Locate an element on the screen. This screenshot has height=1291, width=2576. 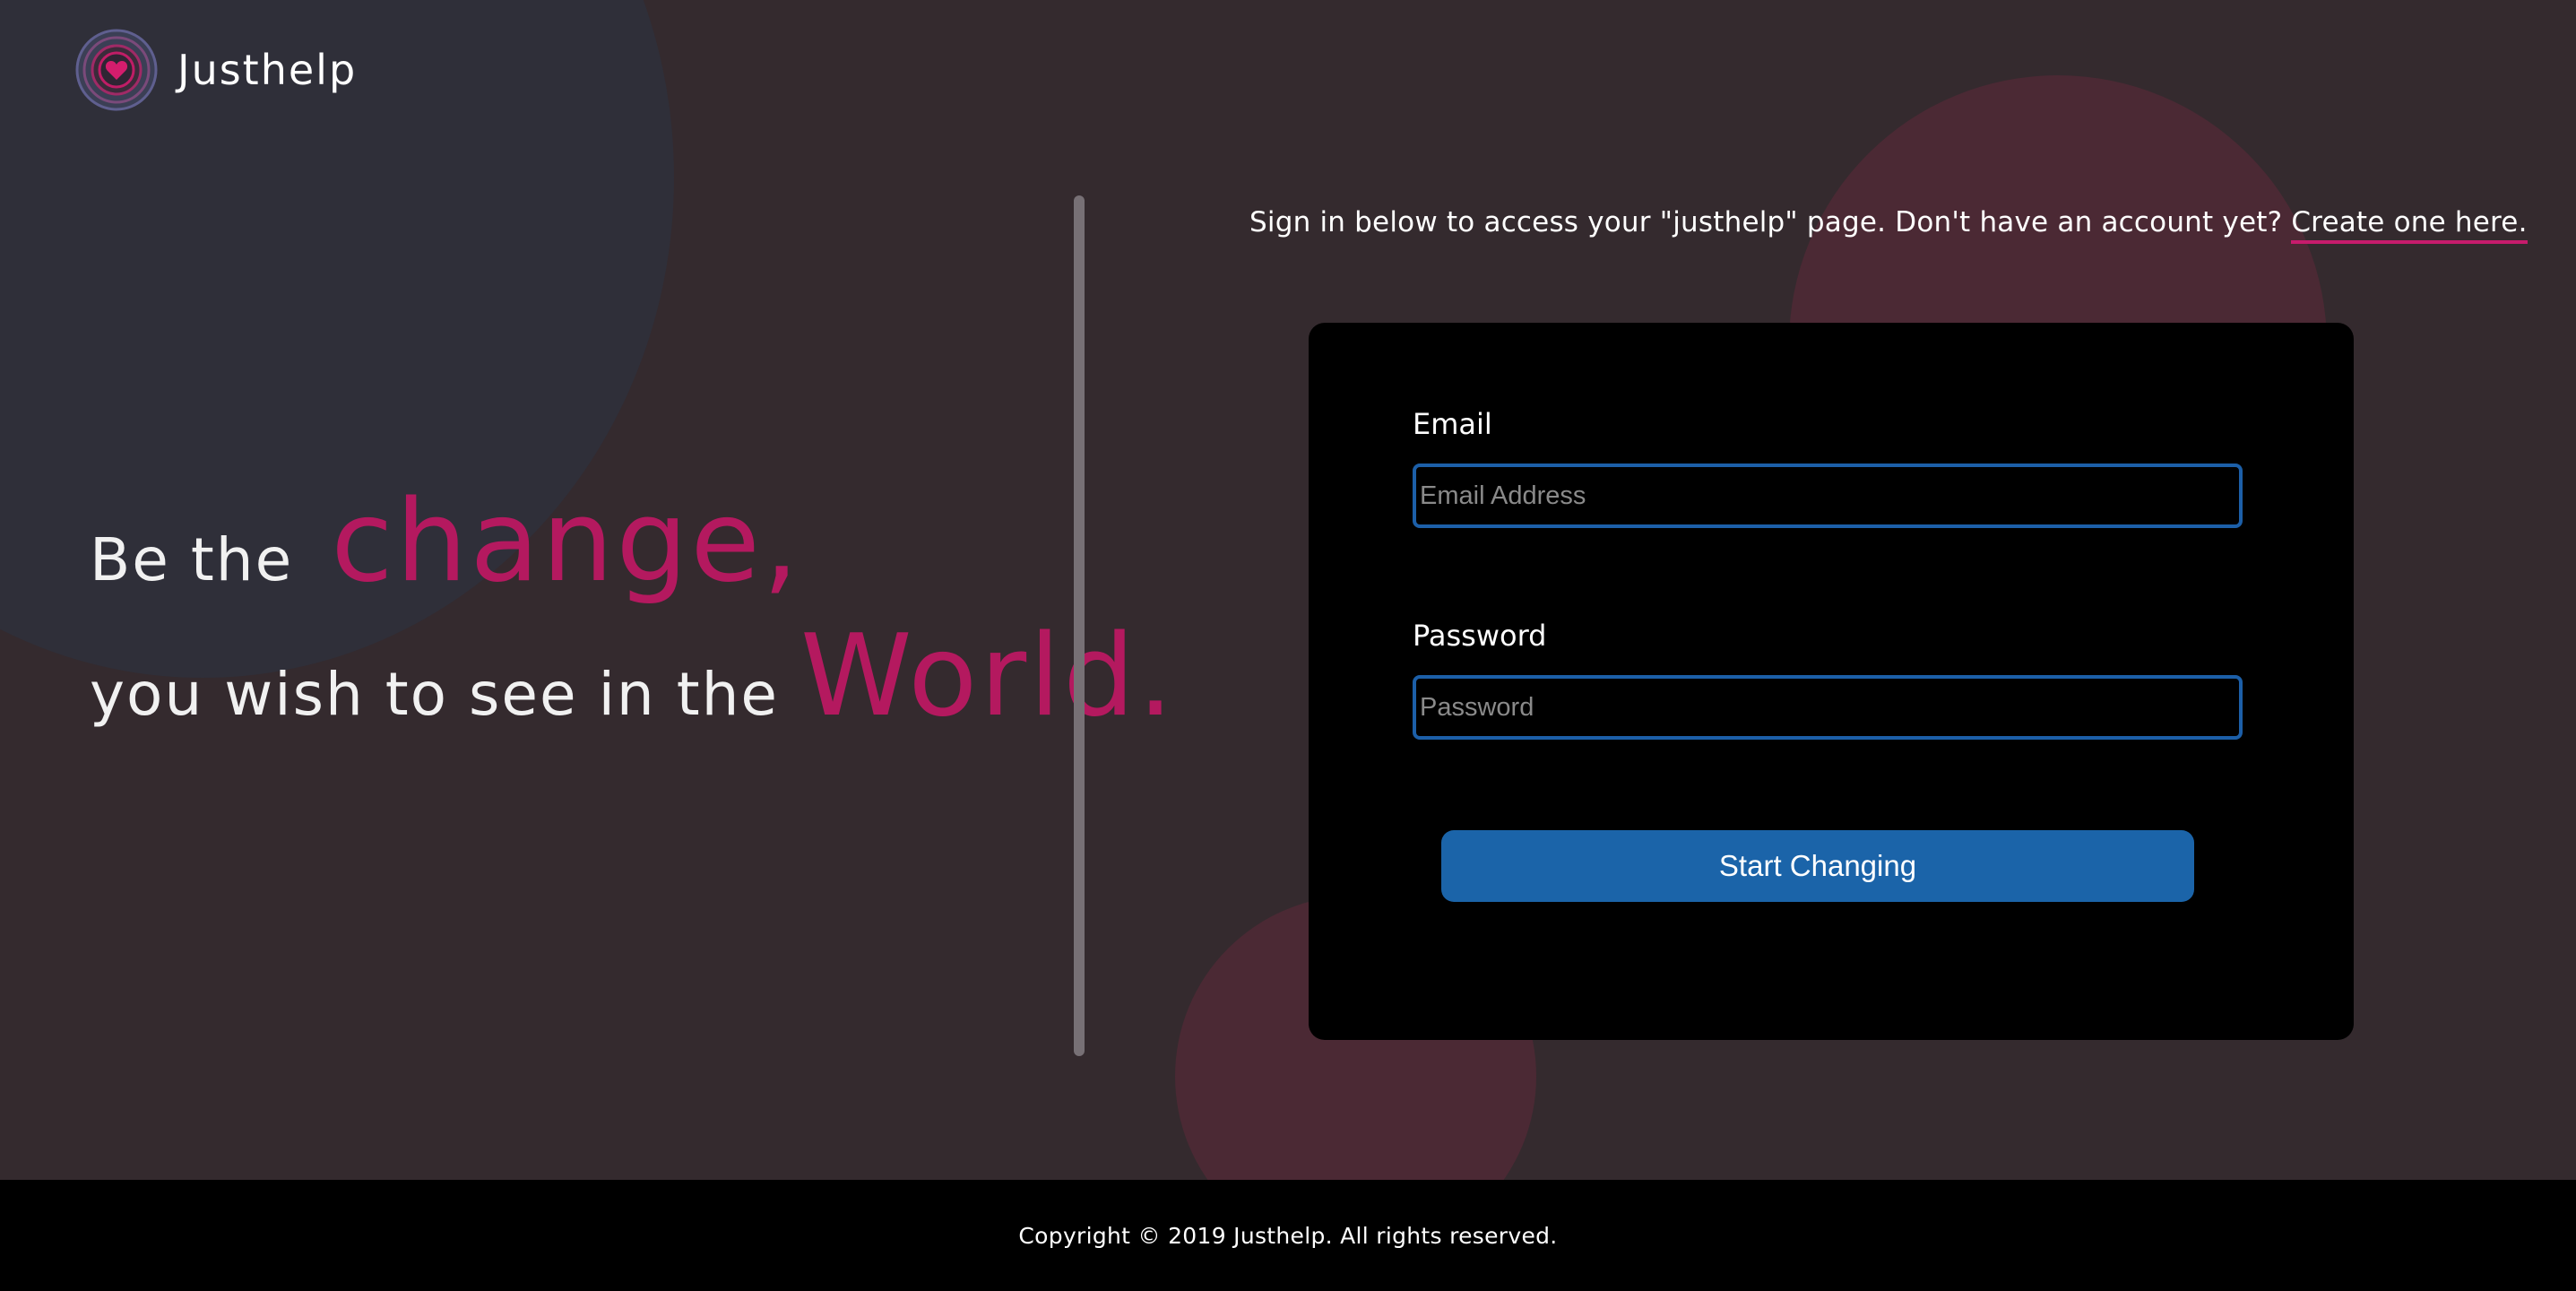
brand-logo: Justhelp is located at coordinates (215, 70).